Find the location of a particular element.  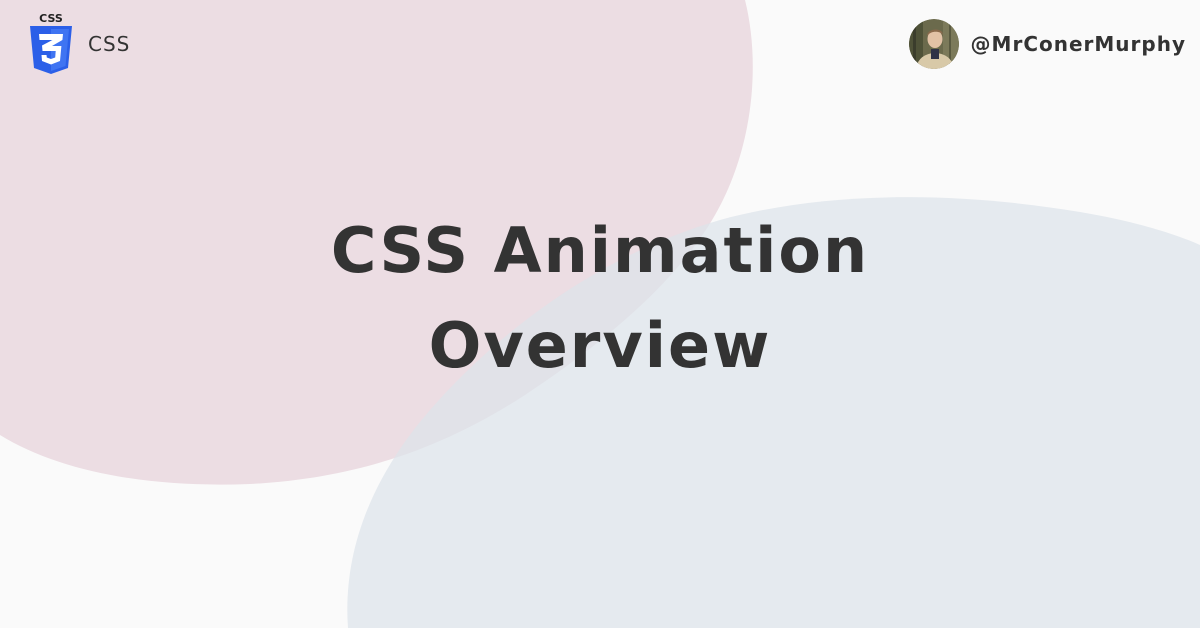

css-badge-text: CSS is located at coordinates (51, 18).